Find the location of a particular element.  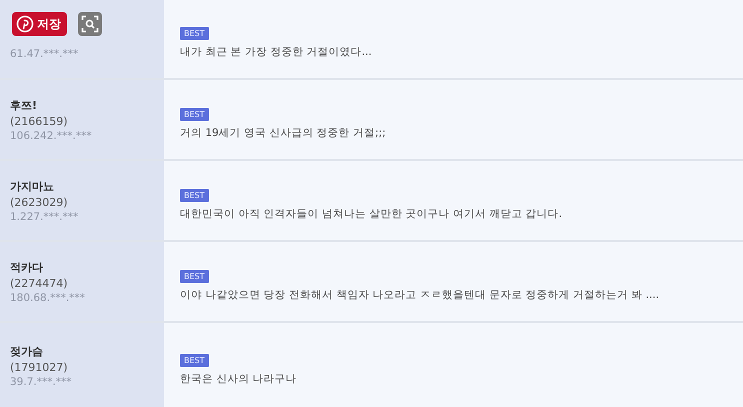

user-name: 가지마뇨 is located at coordinates (32, 186).